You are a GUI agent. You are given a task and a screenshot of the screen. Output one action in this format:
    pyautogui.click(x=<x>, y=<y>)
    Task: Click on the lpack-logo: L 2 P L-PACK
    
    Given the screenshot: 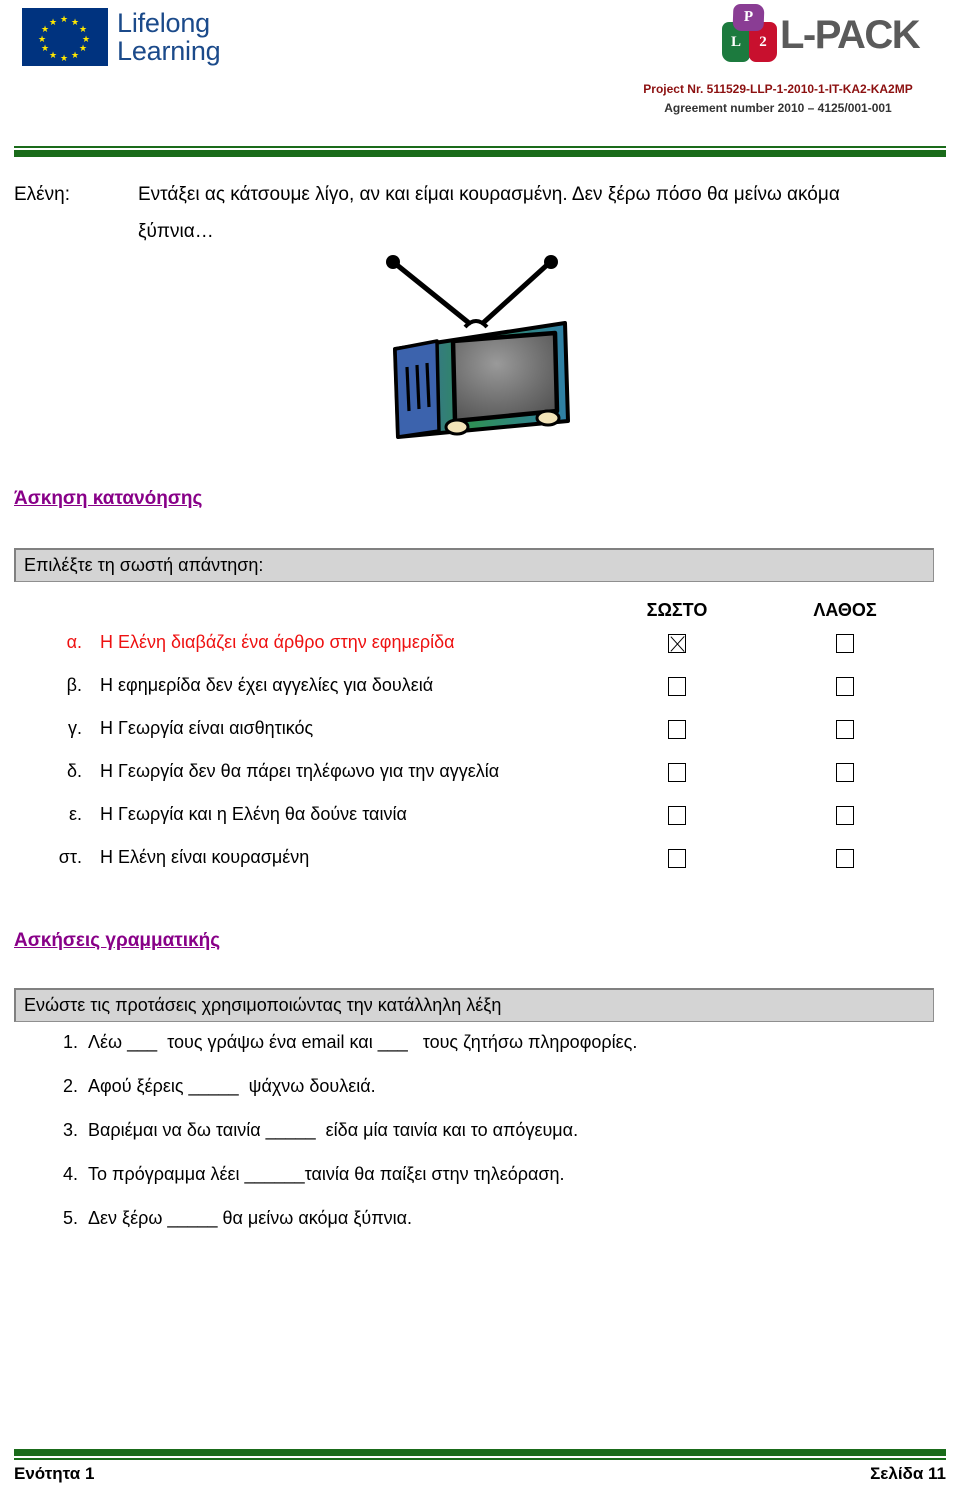 What is the action you would take?
    pyautogui.click(x=820, y=35)
    